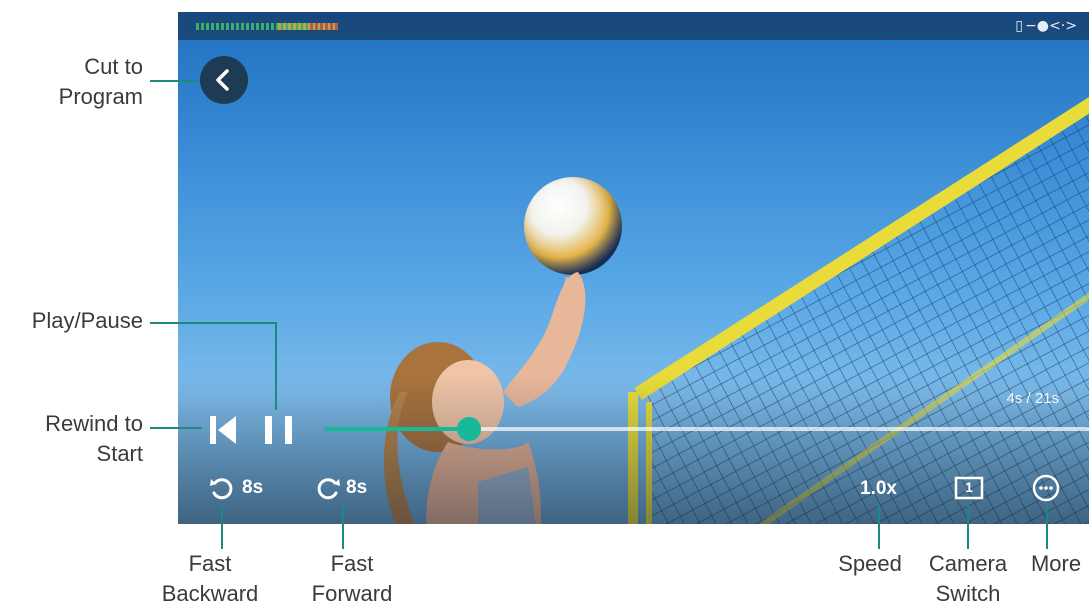  I want to click on play-pause-button, so click(279, 430).